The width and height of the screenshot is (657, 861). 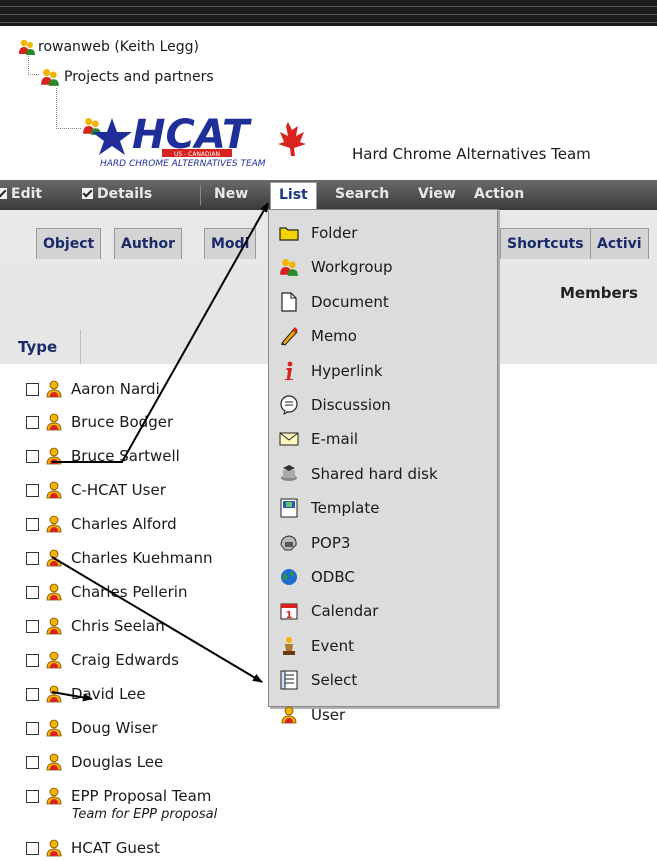 What do you see at coordinates (289, 405) in the screenshot?
I see `discussion-icon` at bounding box center [289, 405].